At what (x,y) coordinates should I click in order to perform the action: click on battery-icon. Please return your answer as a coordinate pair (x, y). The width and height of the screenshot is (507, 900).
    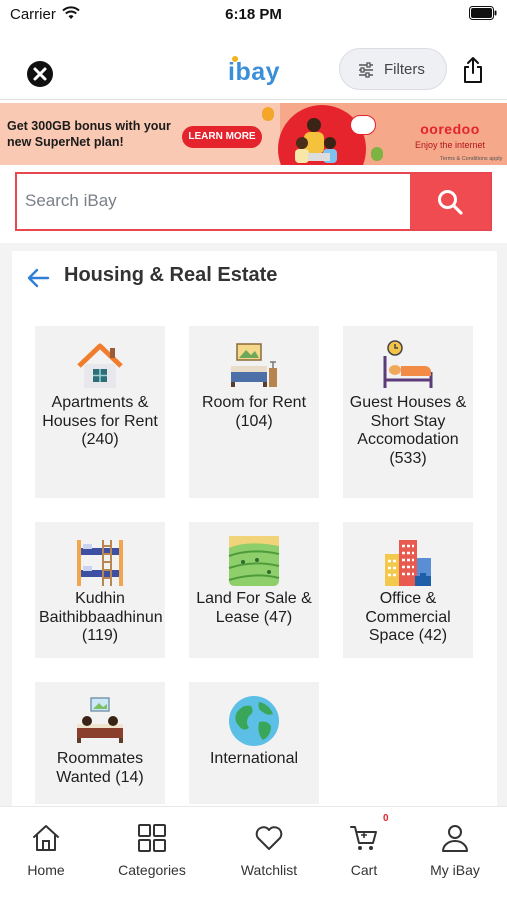
    Looking at the image, I should click on (483, 13).